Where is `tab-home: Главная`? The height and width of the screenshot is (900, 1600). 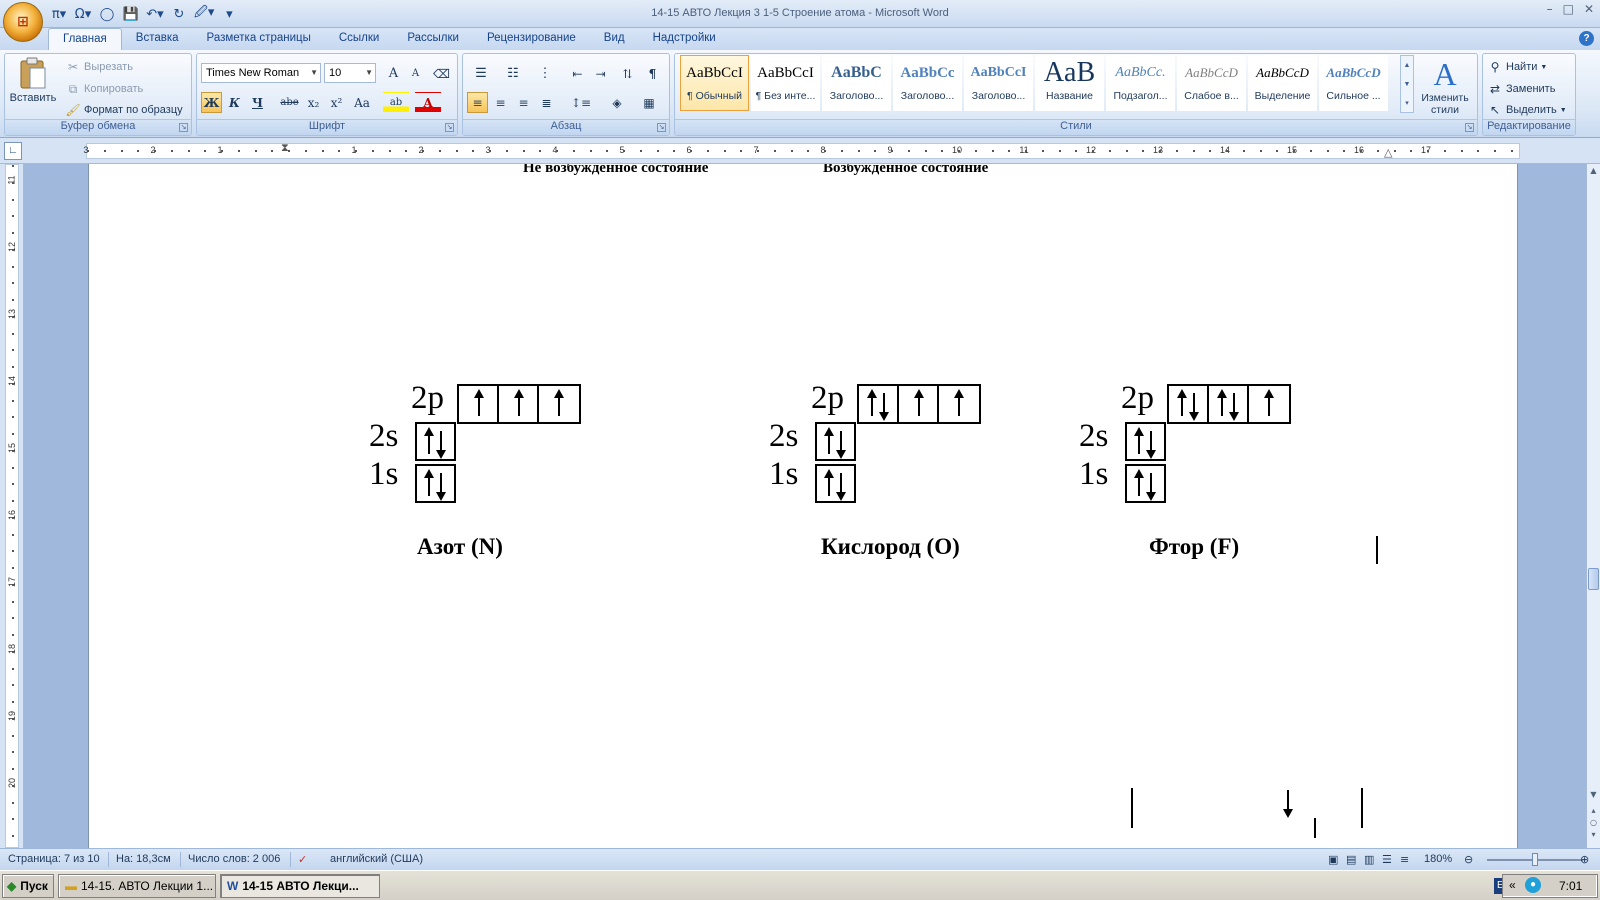
tab-home: Главная is located at coordinates (85, 39).